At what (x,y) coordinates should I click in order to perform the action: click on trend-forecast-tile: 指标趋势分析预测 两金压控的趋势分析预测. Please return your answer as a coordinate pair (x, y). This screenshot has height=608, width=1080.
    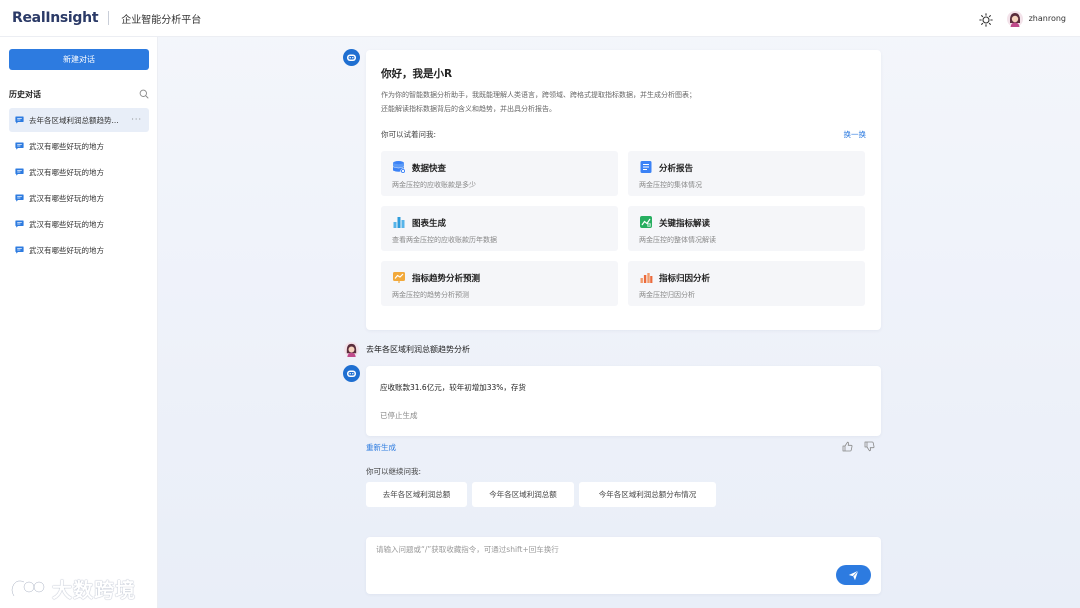
    Looking at the image, I should click on (499, 283).